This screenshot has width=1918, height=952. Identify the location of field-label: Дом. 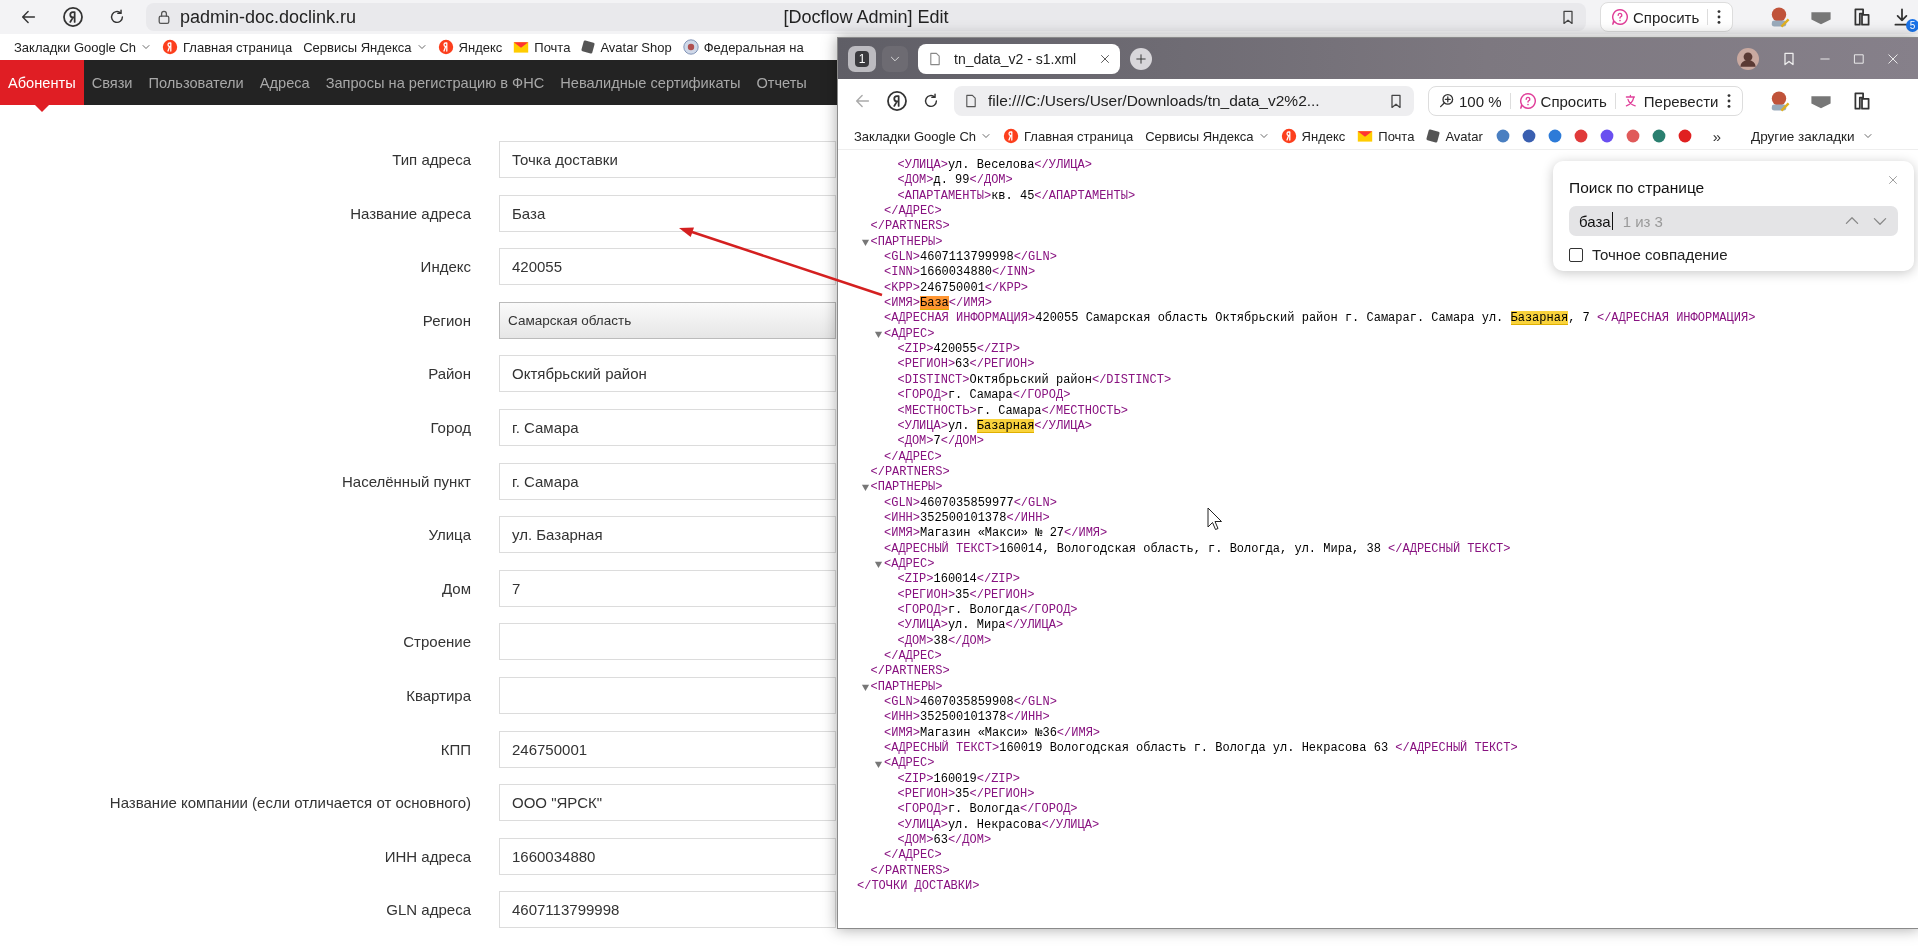
(456, 588).